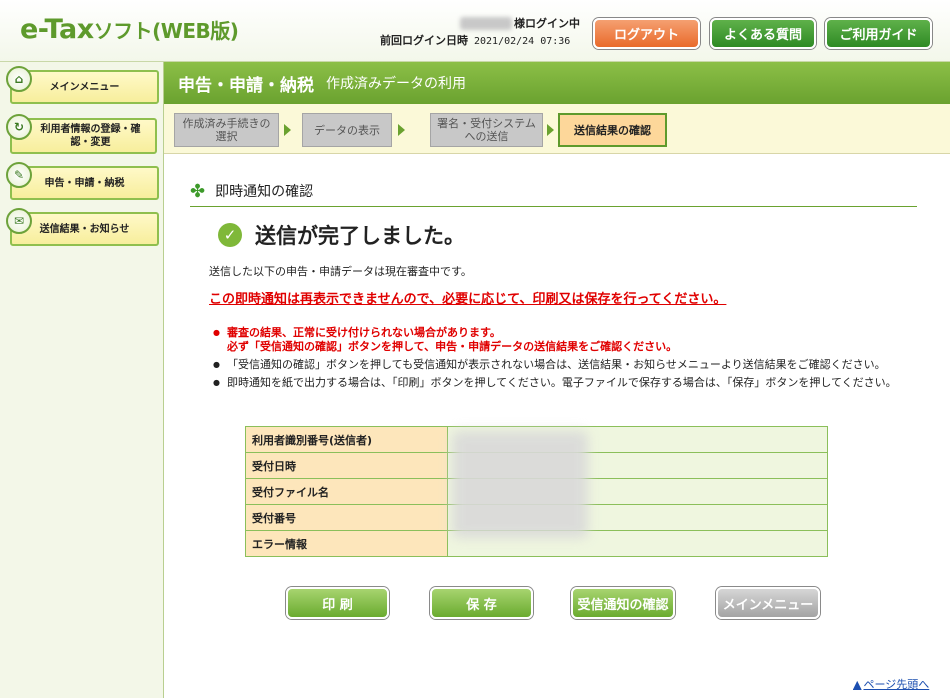  I want to click on sidebar-item-main-menu: ⌂ メインメニュー, so click(82, 85).